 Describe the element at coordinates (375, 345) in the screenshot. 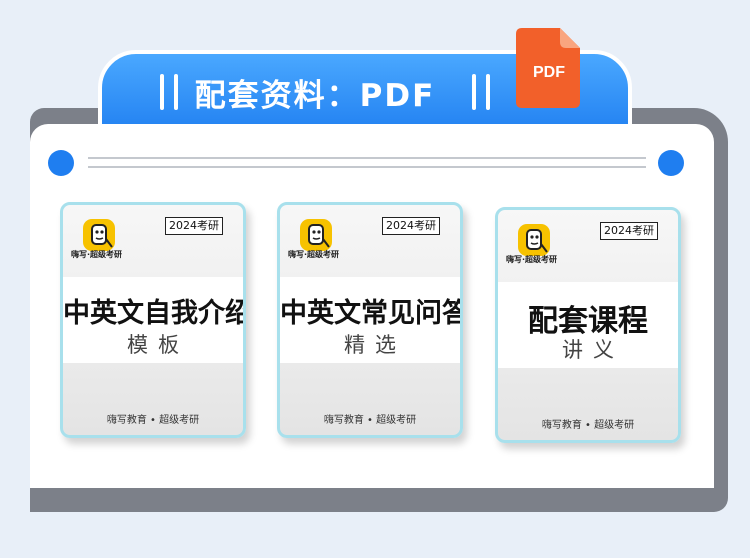

I see `document-subtitle: 精选` at that location.